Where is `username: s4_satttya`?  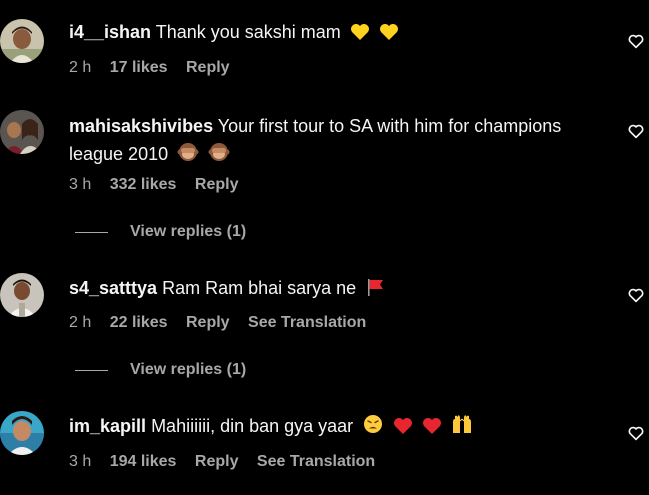
username: s4_satttya is located at coordinates (113, 288).